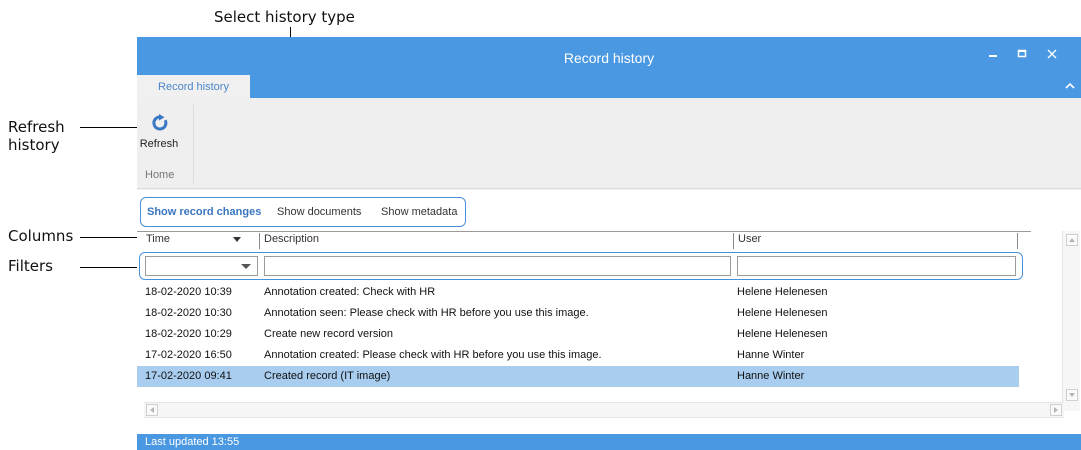 Image resolution: width=1081 pixels, height=450 pixels. Describe the element at coordinates (193, 86) in the screenshot. I see `tab-record-history: Record history` at that location.